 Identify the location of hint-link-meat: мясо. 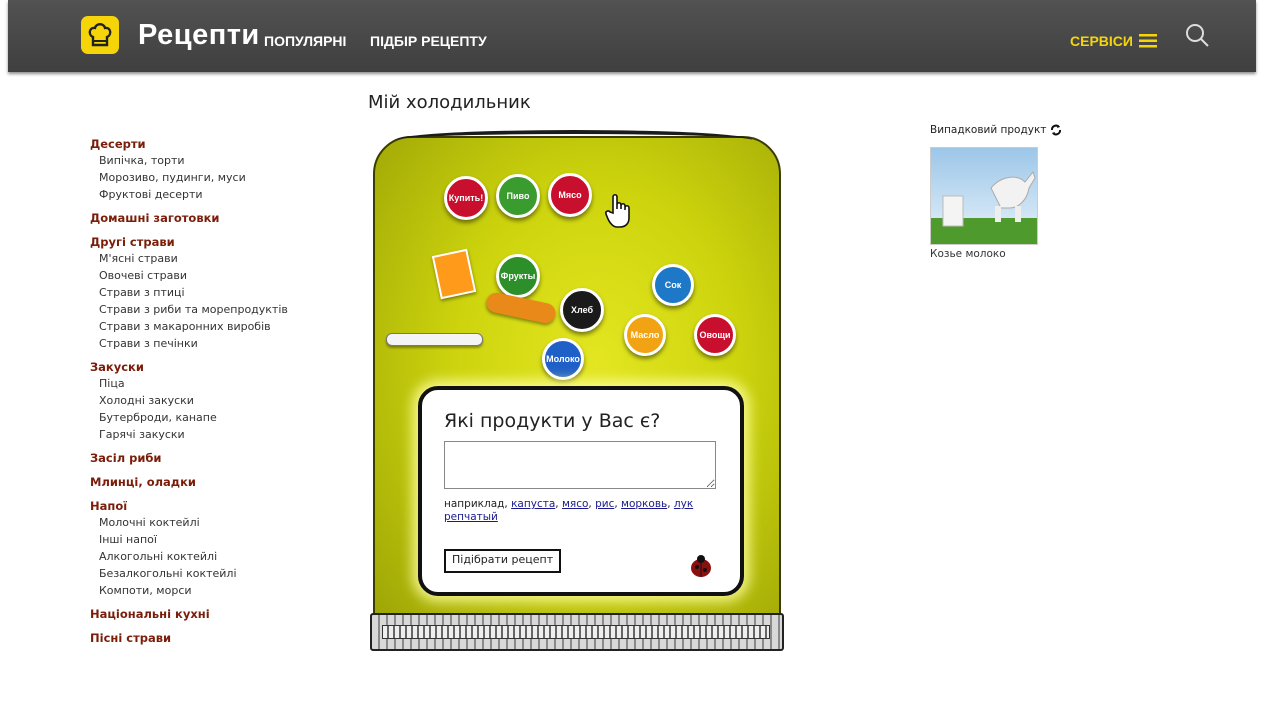
(575, 504).